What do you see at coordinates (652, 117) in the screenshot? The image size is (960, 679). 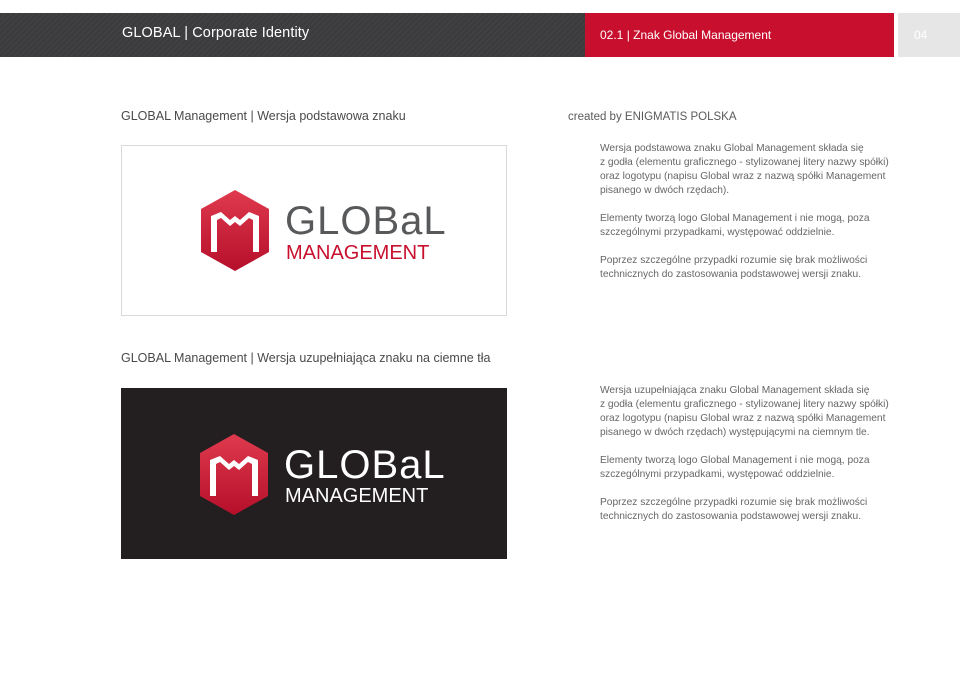 I see `credit-line: created by ENIGMATIS POLSKA` at bounding box center [652, 117].